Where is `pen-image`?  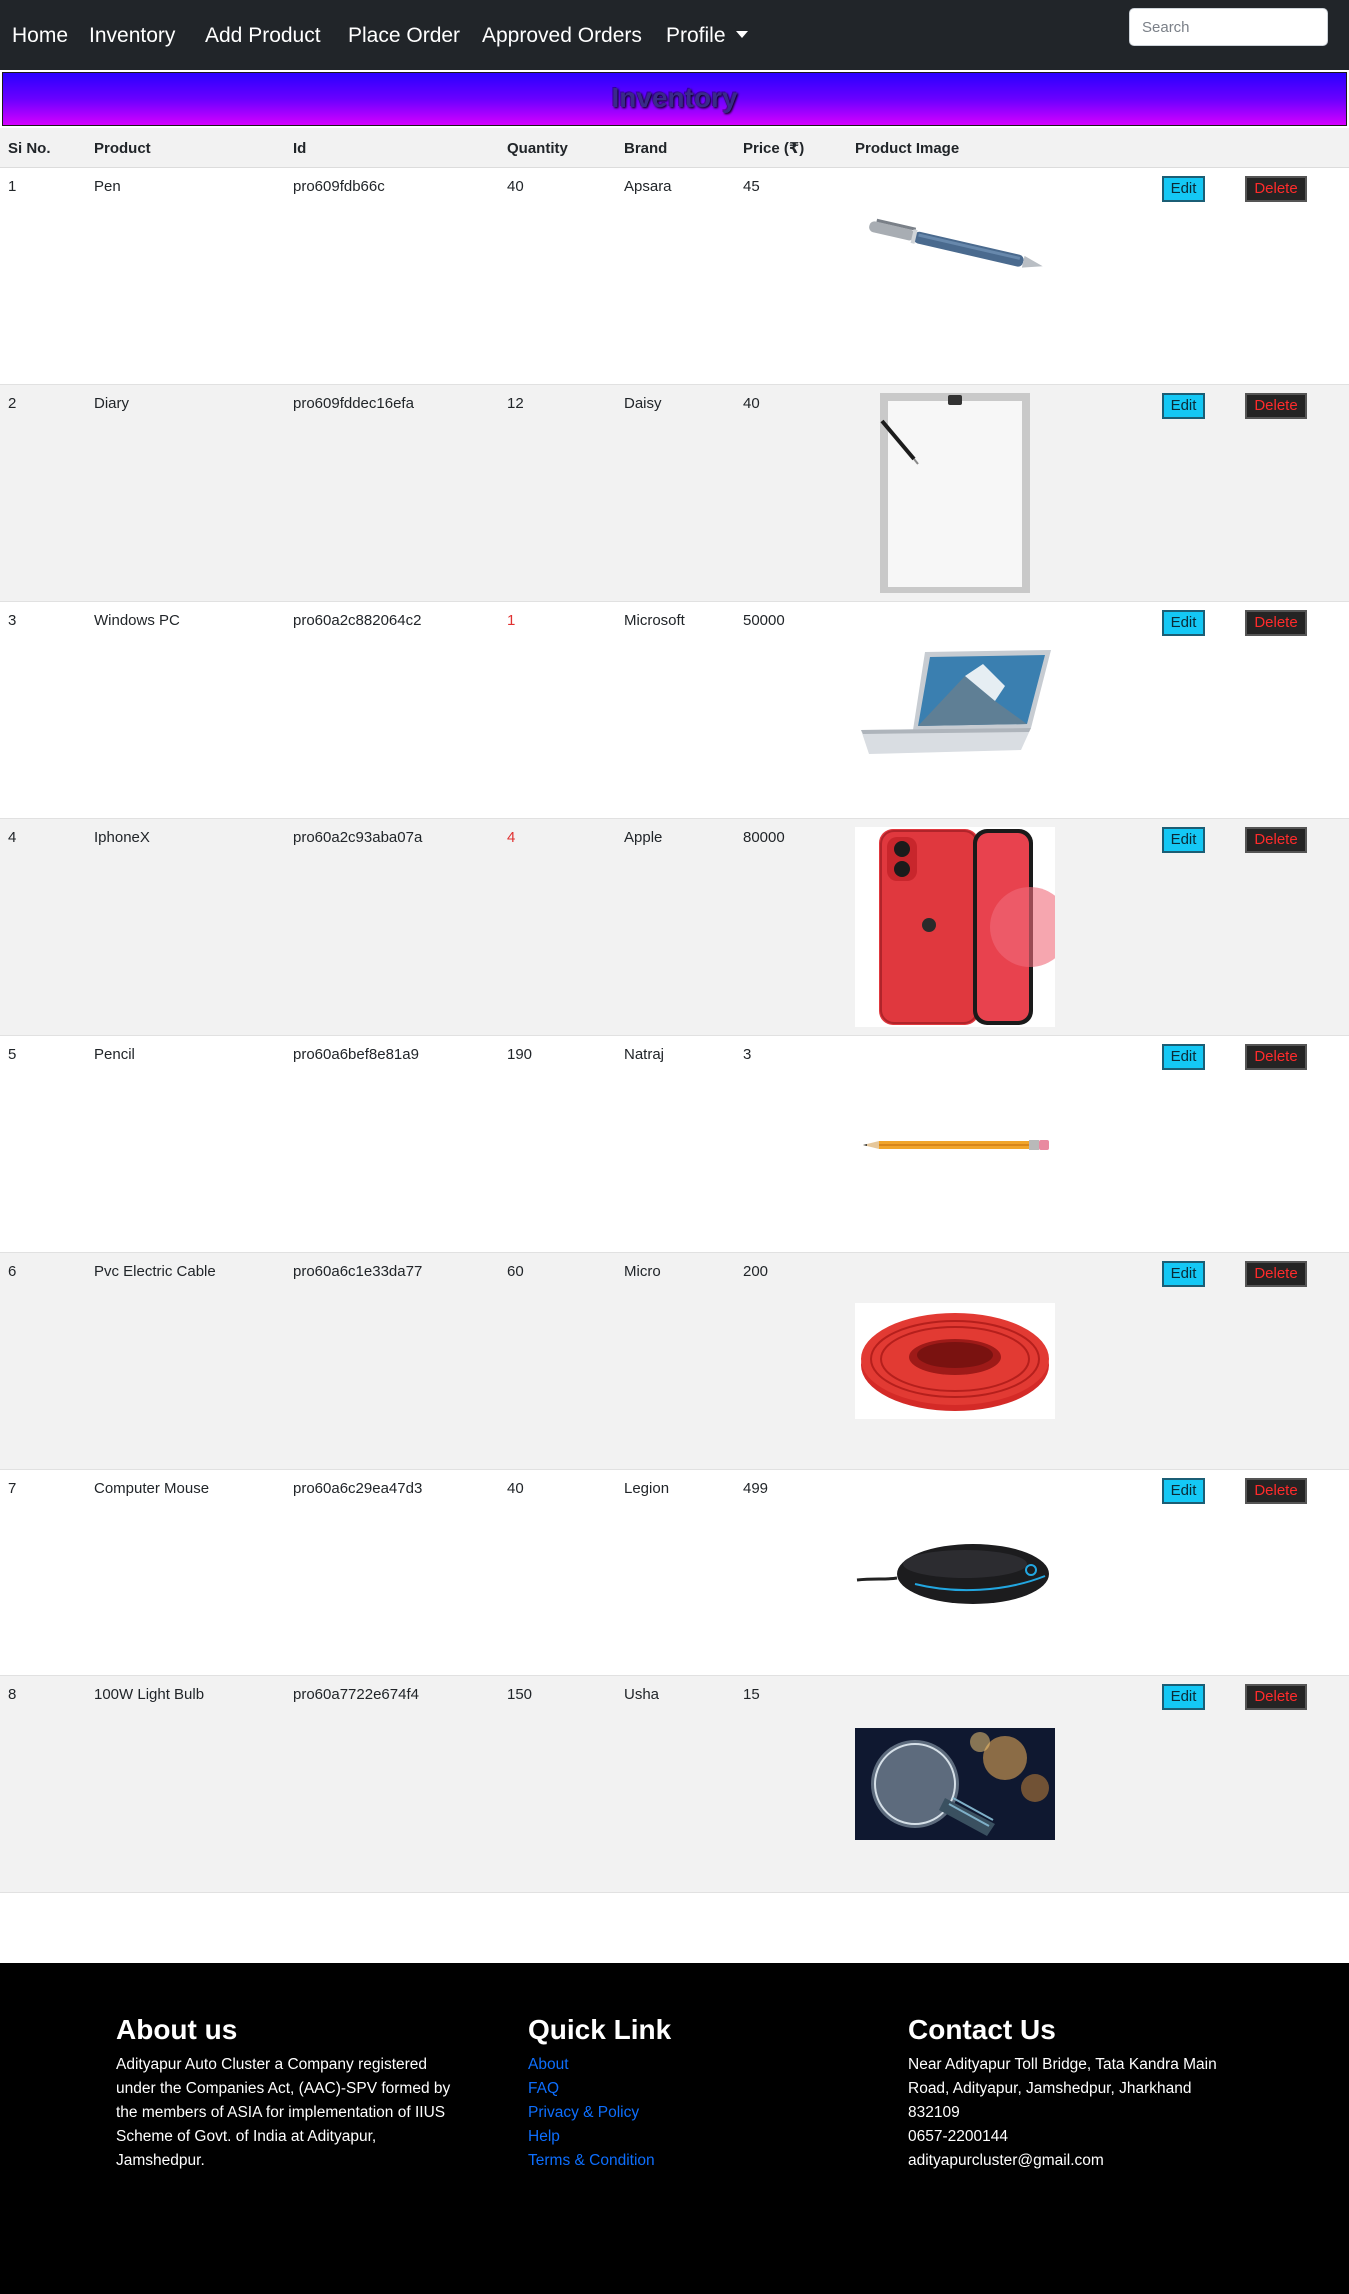 pen-image is located at coordinates (956, 243).